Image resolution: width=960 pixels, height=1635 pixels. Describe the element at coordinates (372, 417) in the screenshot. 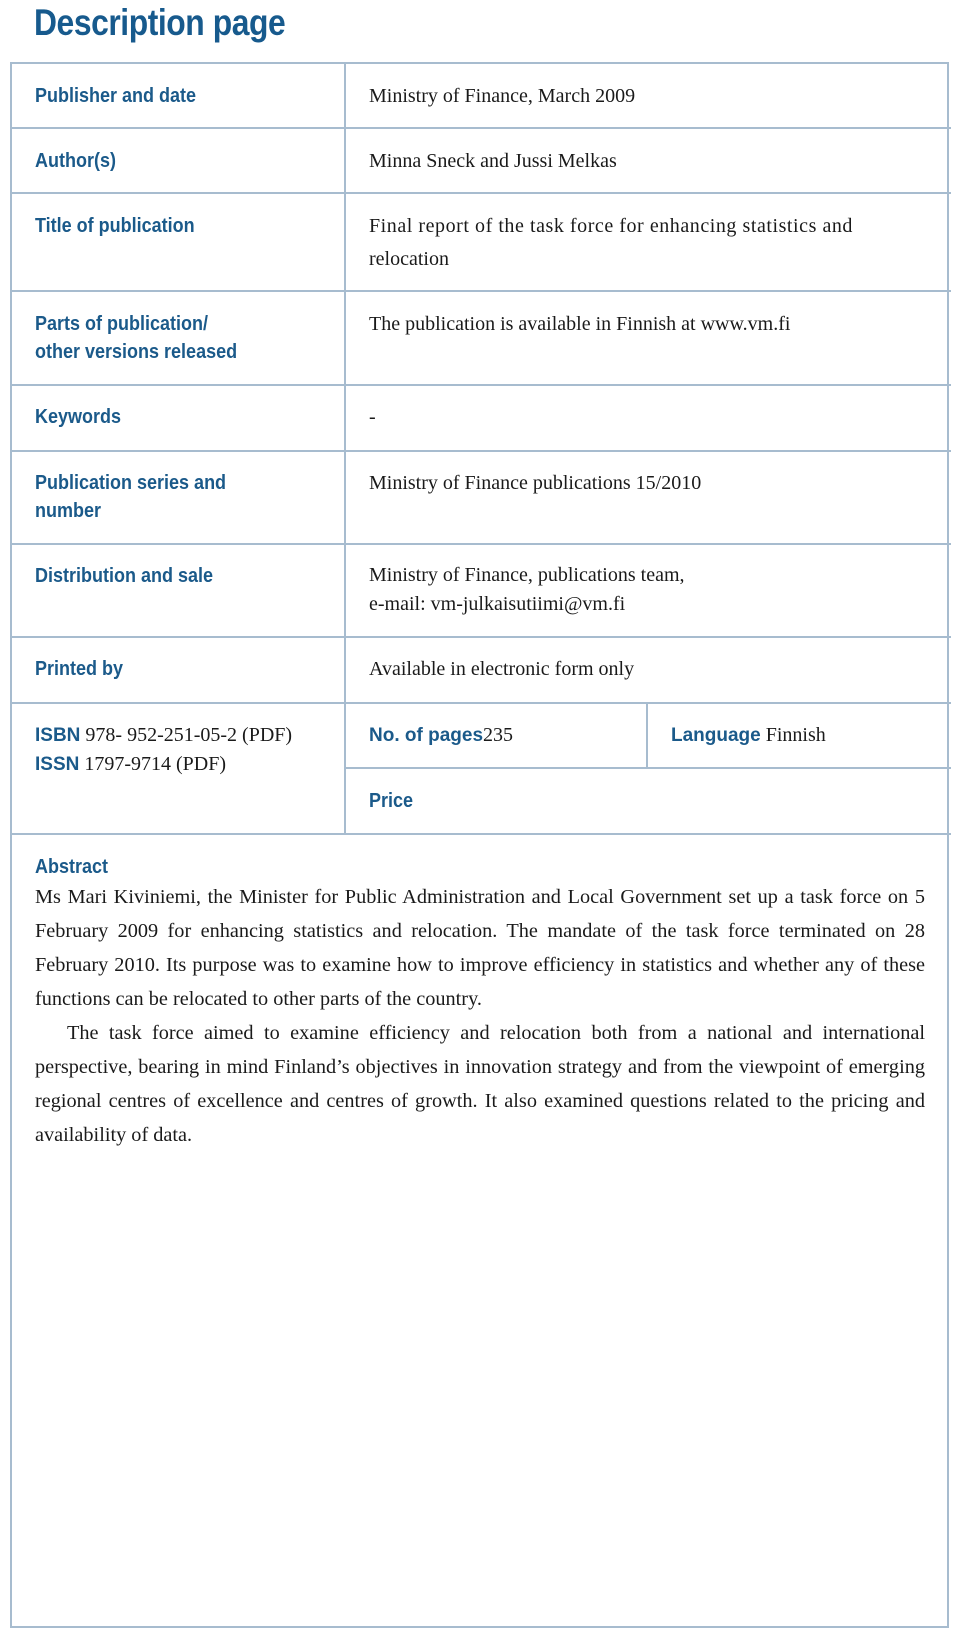

I see `value-keywords: -` at that location.